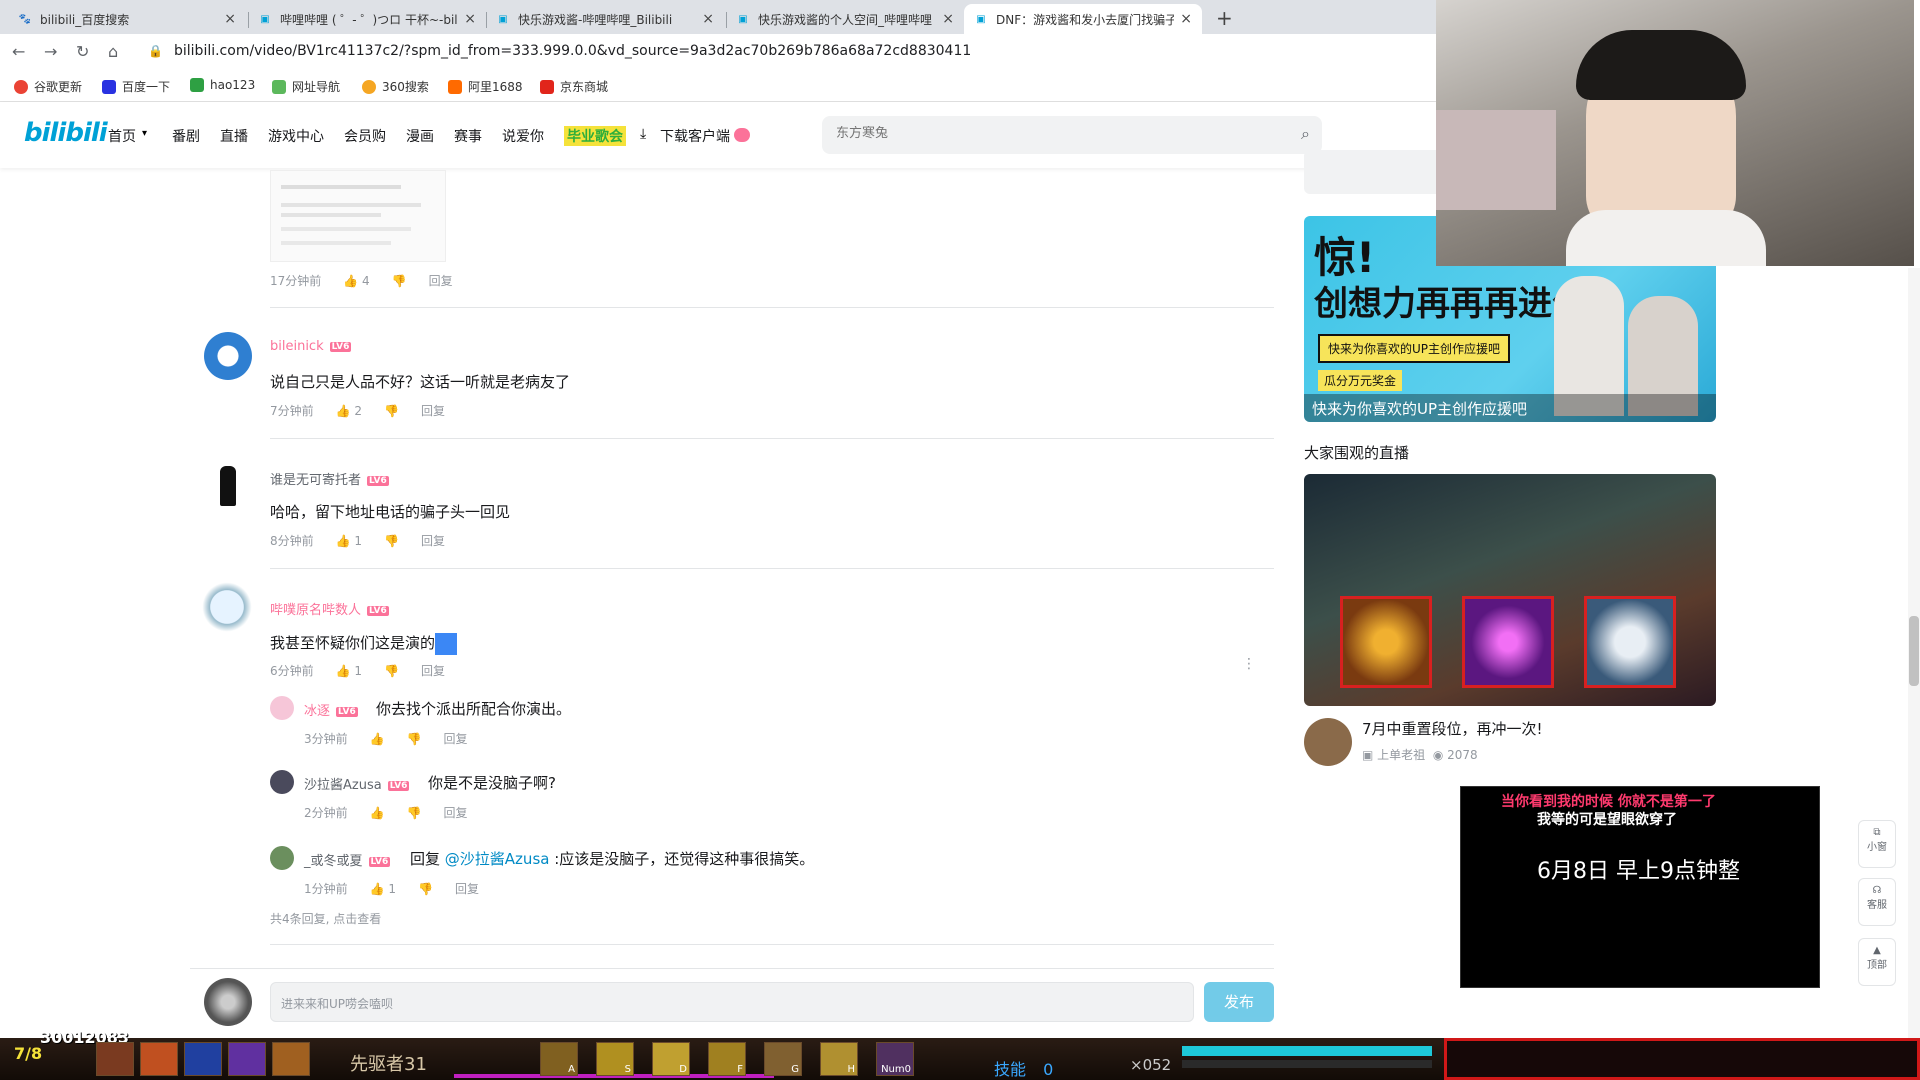 Image resolution: width=1920 pixels, height=1080 pixels. What do you see at coordinates (485, 86) in the screenshot?
I see `bookmark-item: 阿里1688` at bounding box center [485, 86].